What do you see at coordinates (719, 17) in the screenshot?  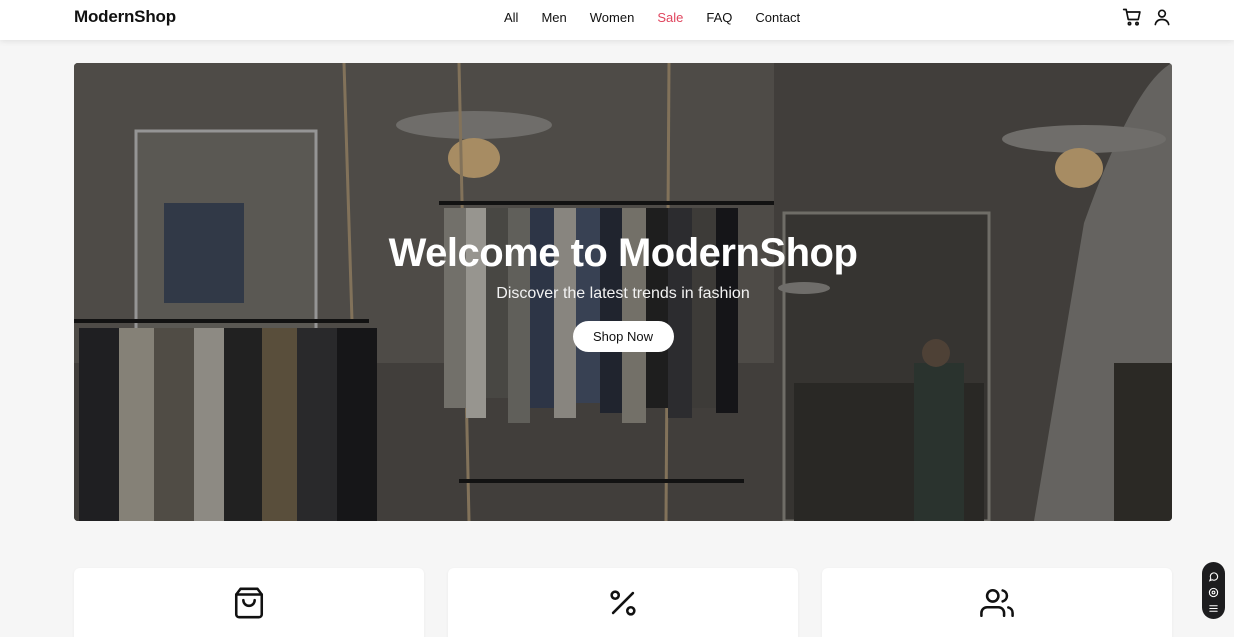 I see `nav-link-faq: FAQ` at bounding box center [719, 17].